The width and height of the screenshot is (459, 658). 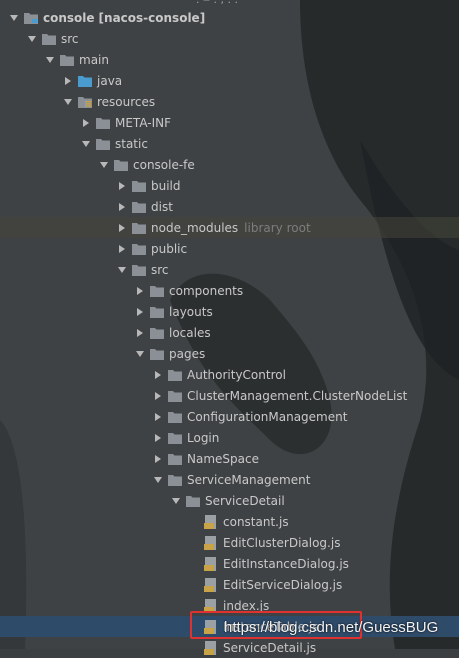 I want to click on tree-item-label: ConfigurationManagement, so click(x=267, y=416).